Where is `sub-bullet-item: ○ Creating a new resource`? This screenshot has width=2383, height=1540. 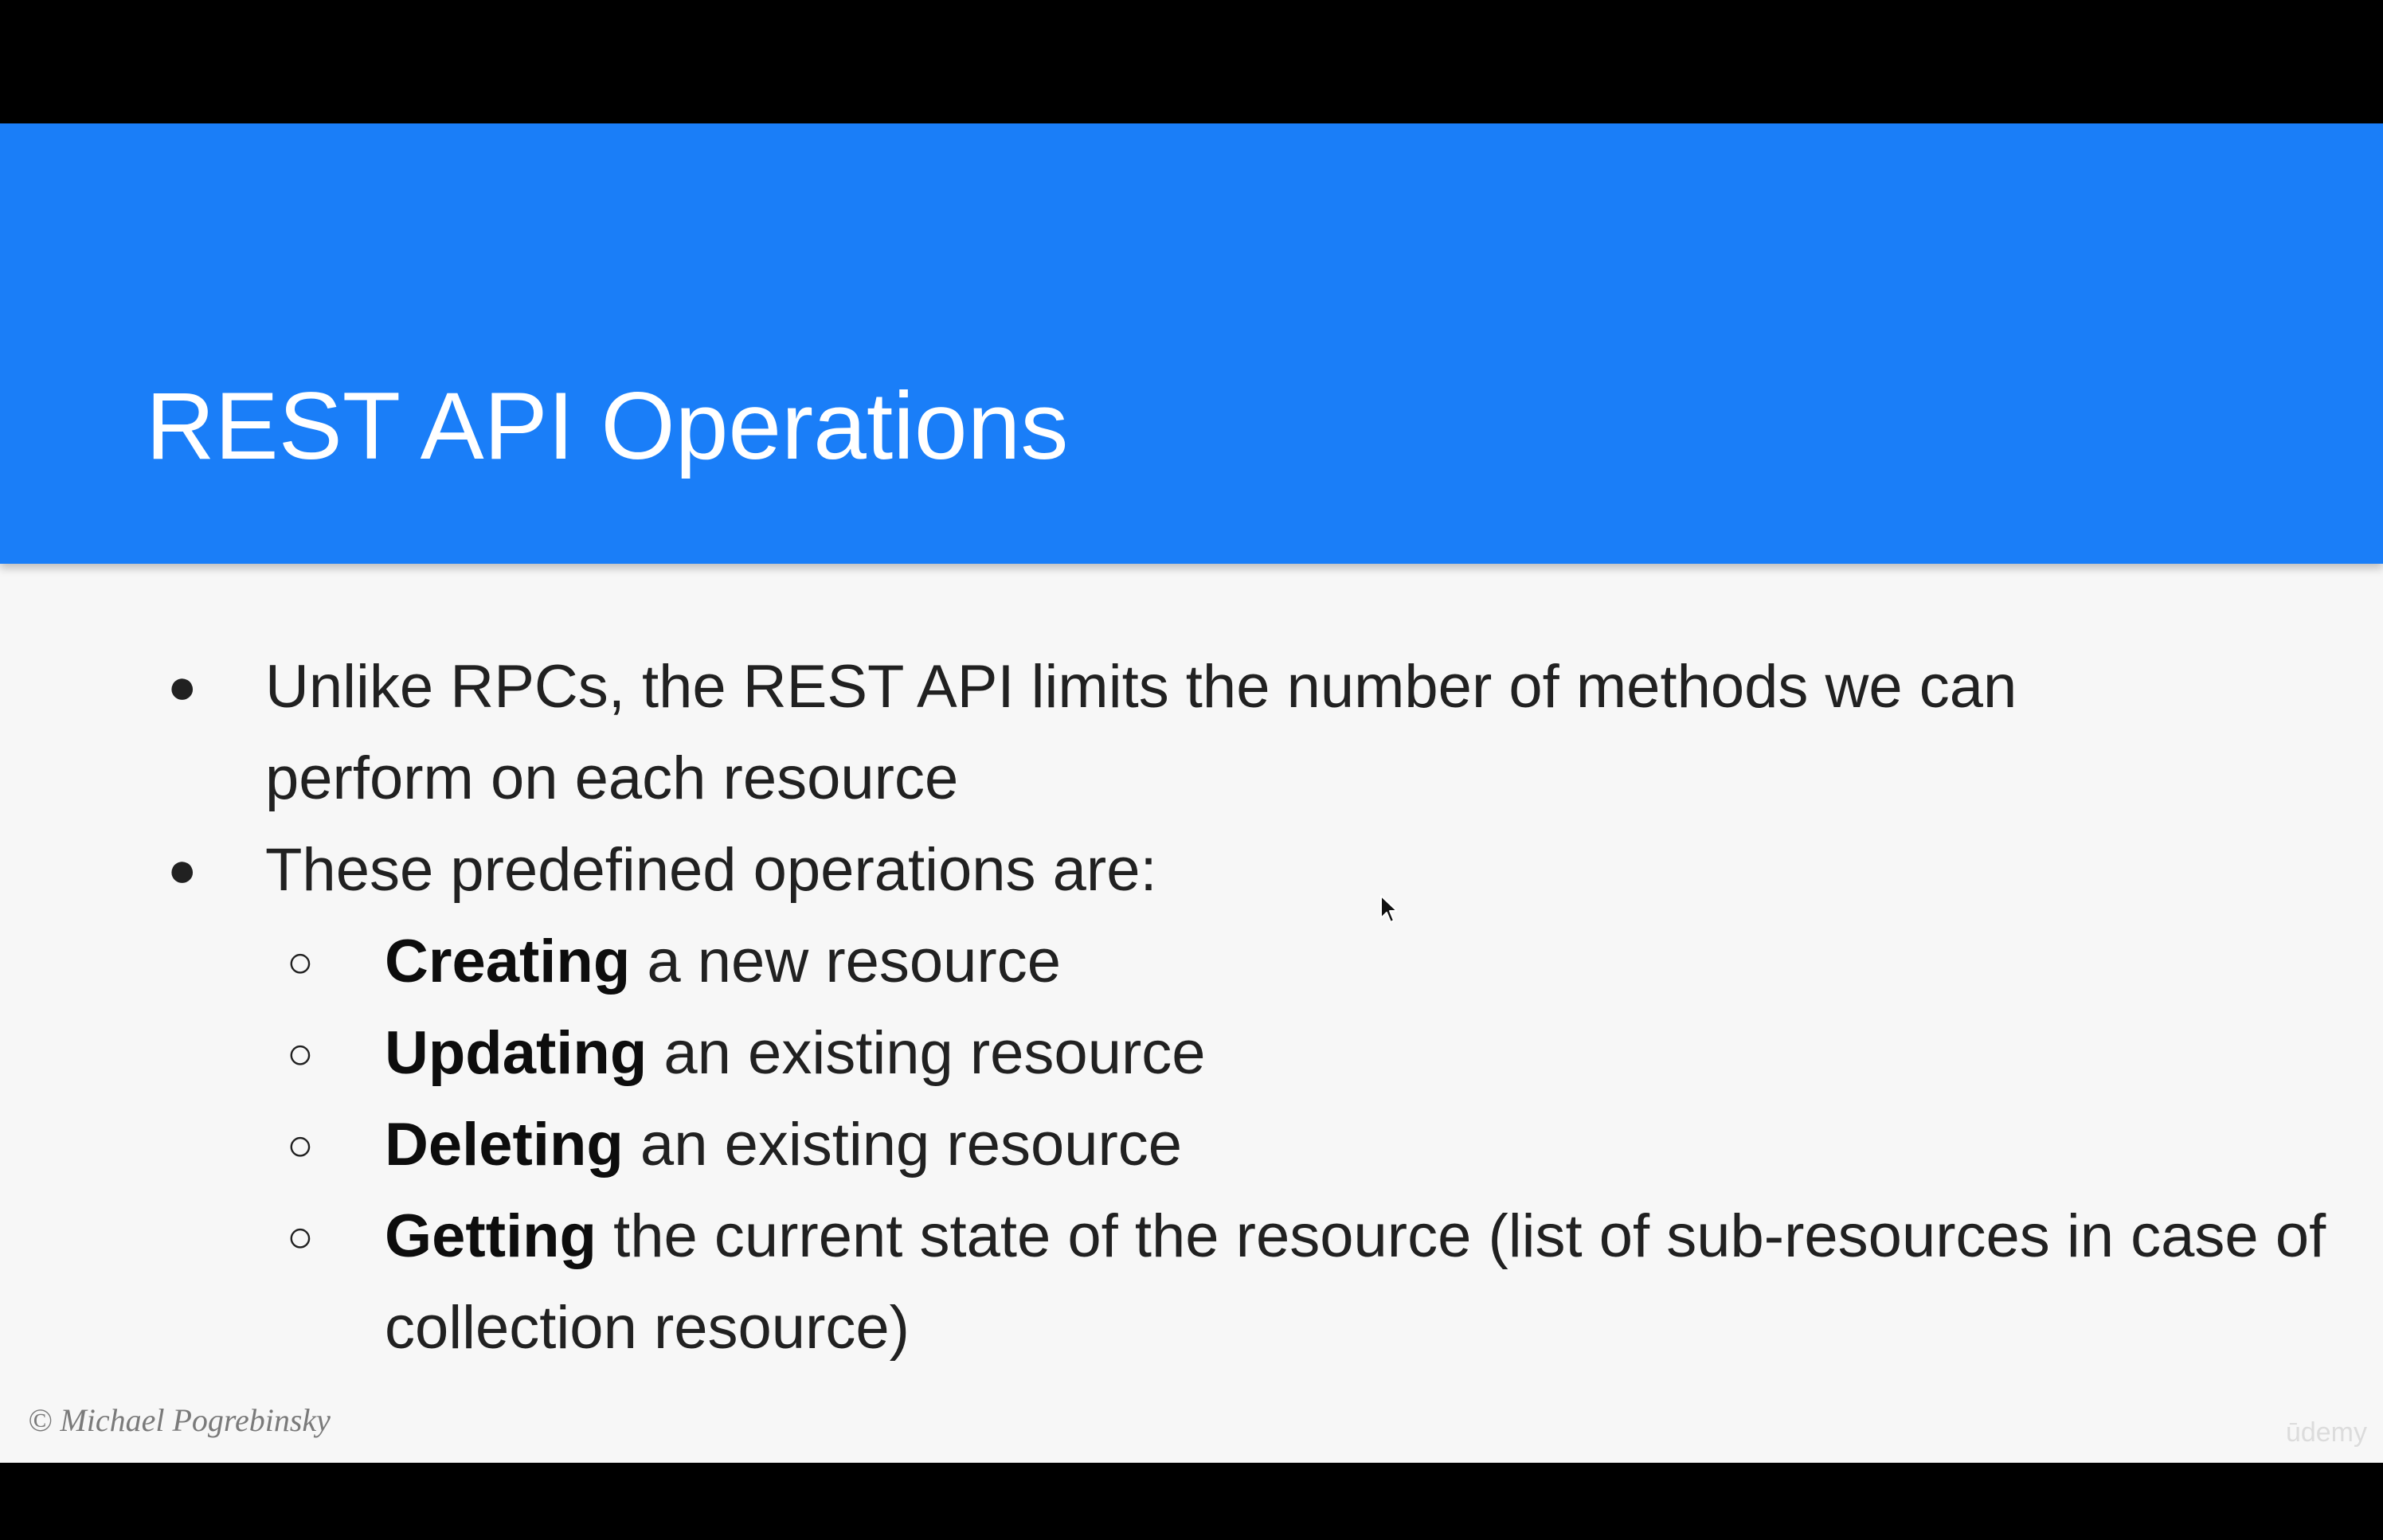
sub-bullet-item: ○ Creating a new resource is located at coordinates (1164, 961).